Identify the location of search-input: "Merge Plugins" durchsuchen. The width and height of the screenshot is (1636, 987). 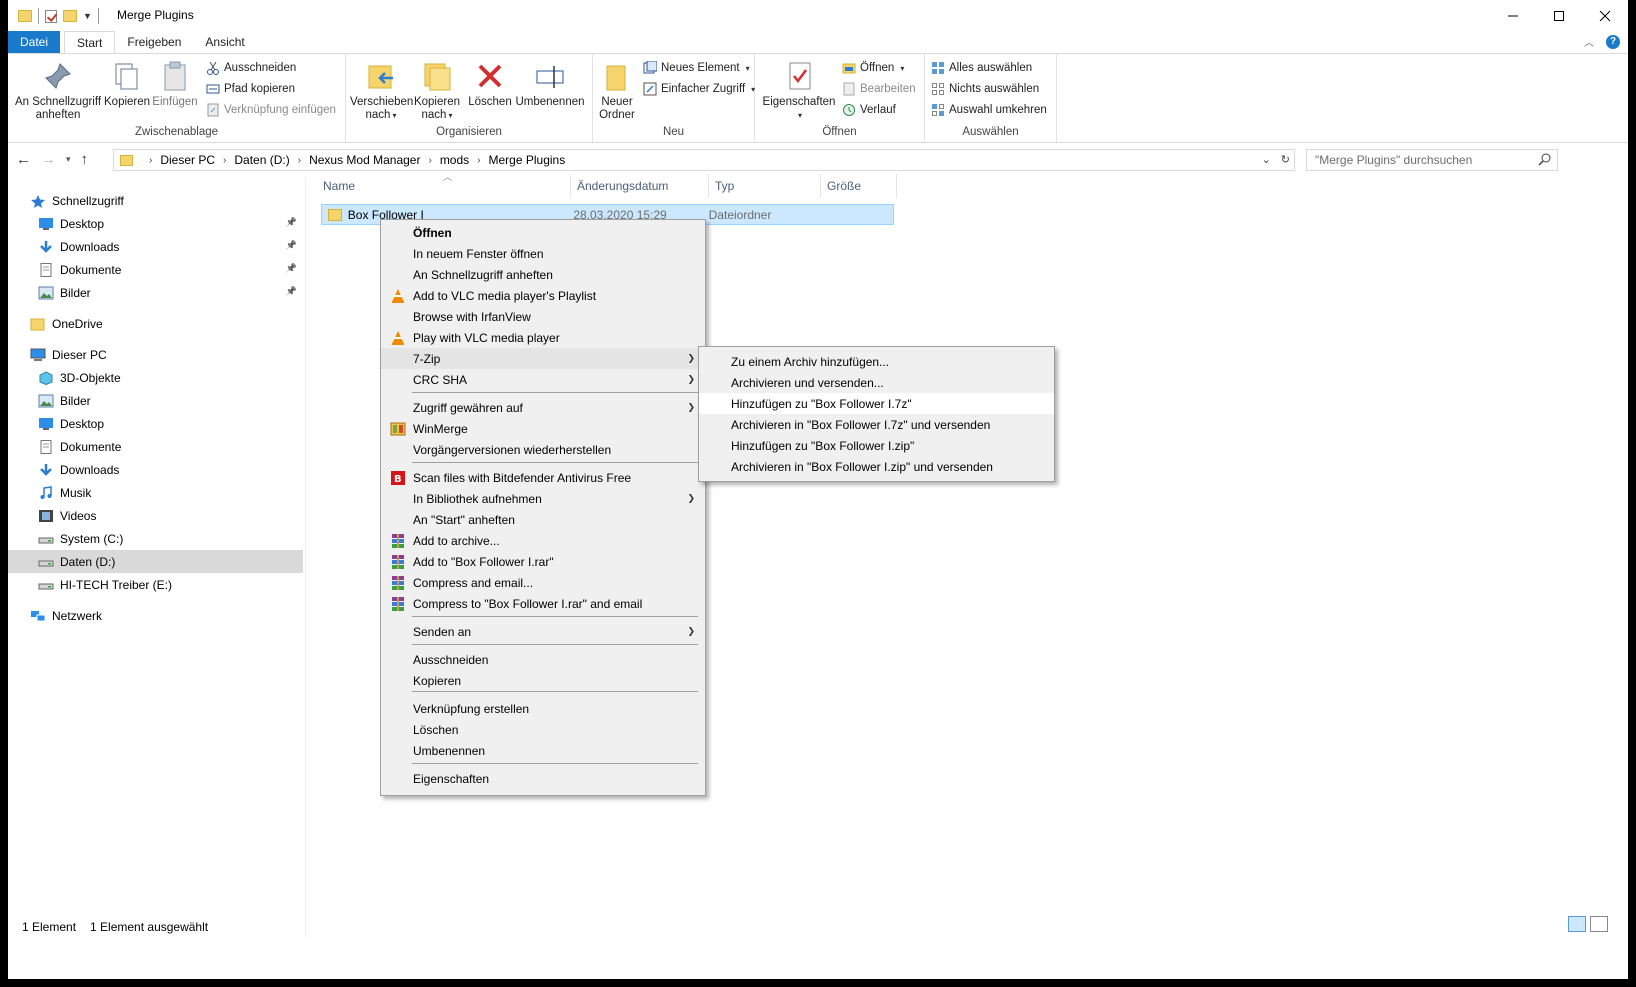
(1432, 160).